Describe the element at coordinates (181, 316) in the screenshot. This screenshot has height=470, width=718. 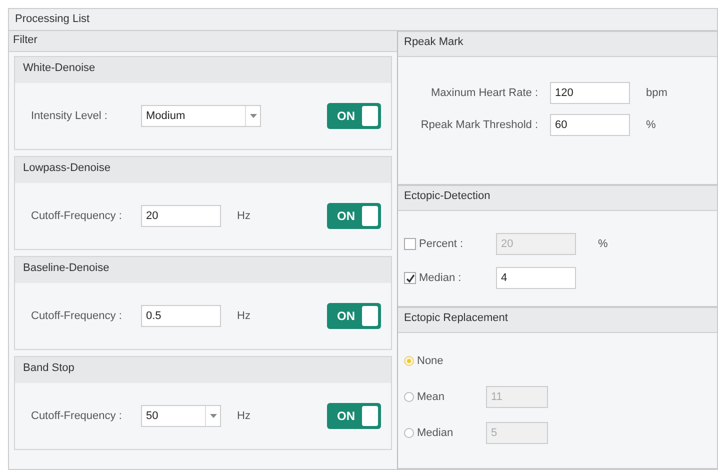
I see `input-field: 0.5` at that location.